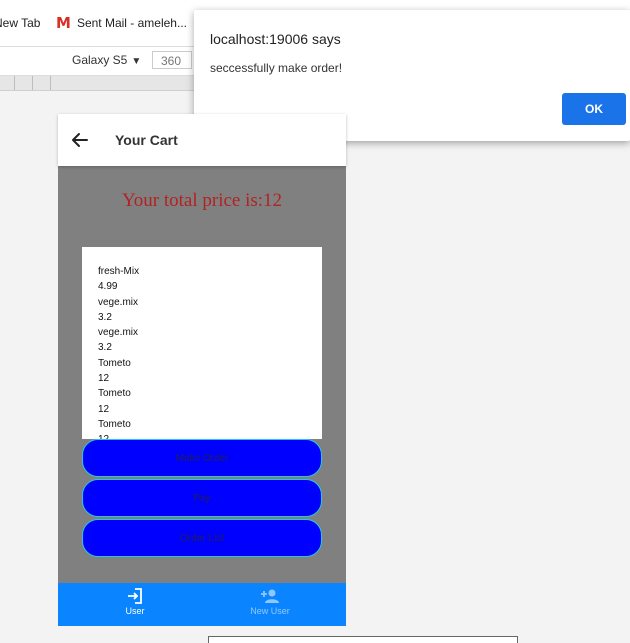  I want to click on add-user-icon, so click(270, 596).